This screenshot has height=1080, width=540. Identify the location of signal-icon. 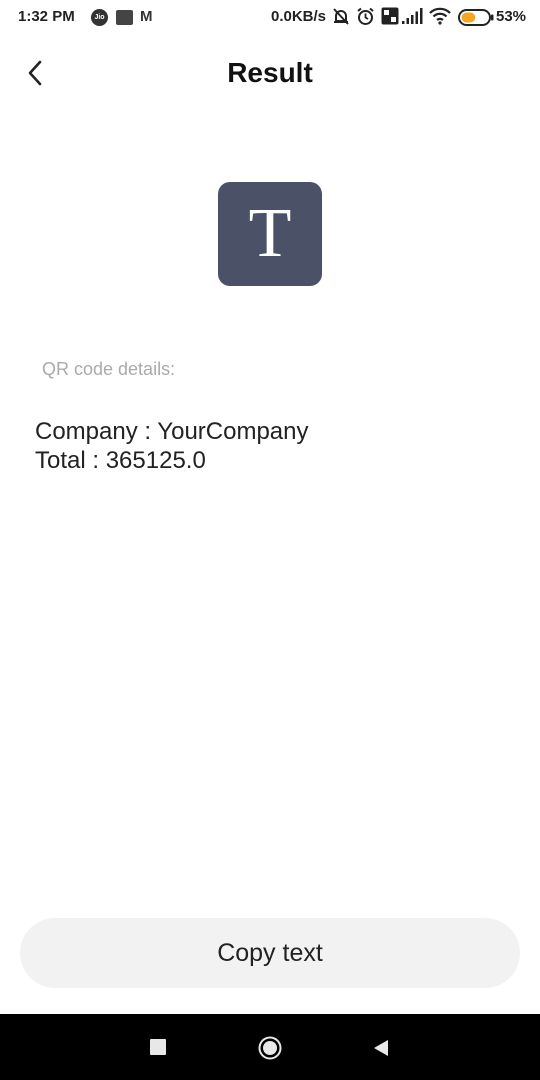
(412, 16).